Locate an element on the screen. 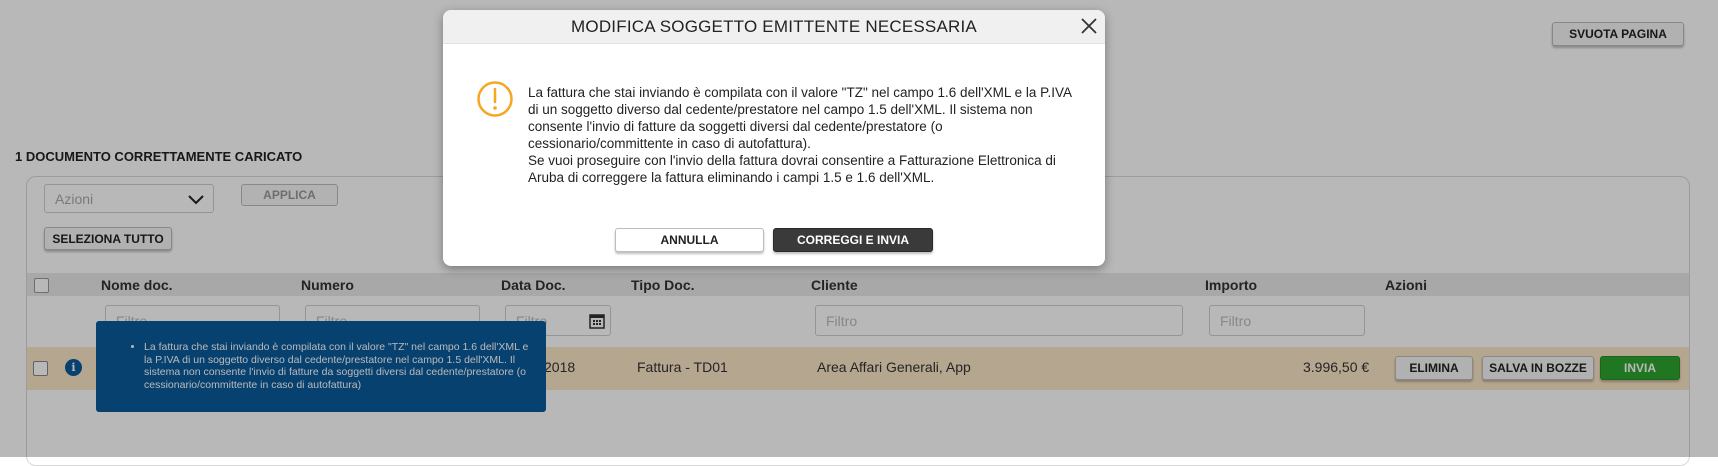  close-icon is located at coordinates (1089, 26).